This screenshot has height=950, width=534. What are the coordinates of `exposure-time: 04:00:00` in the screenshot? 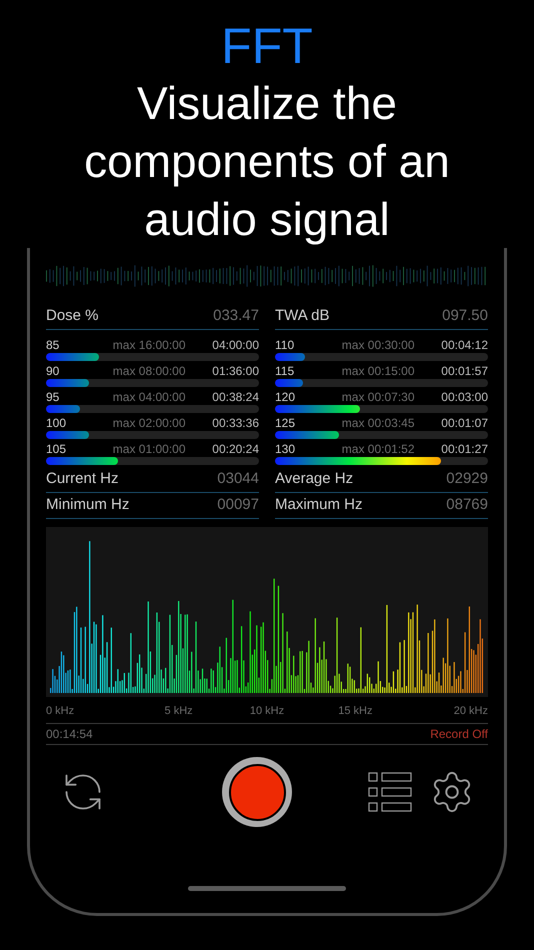 It's located at (235, 345).